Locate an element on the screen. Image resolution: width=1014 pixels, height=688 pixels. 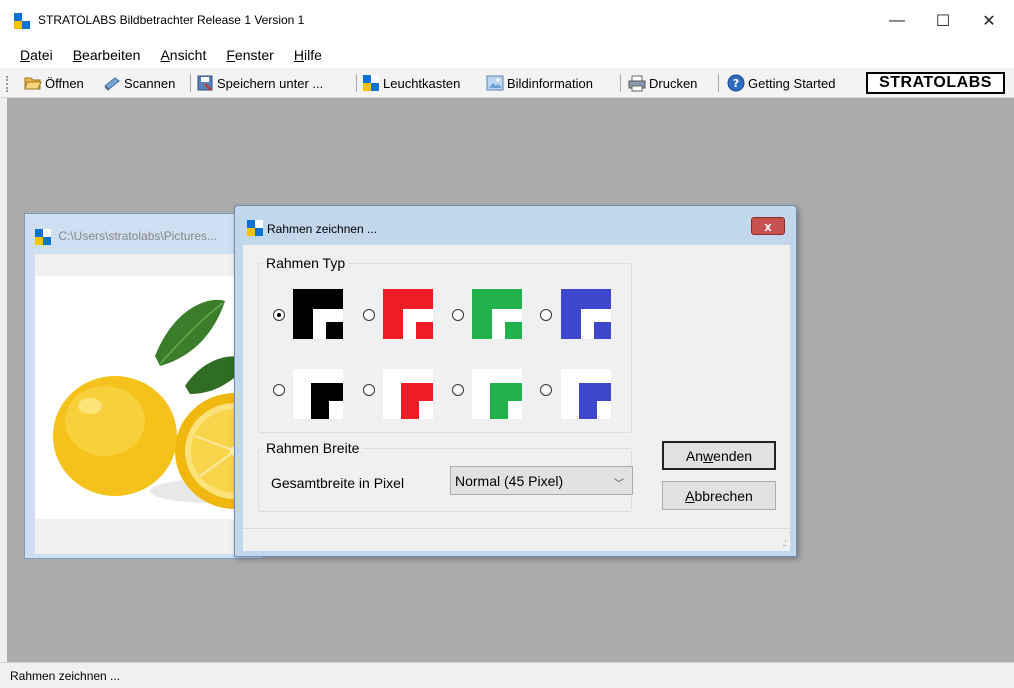
image-info-icon is located at coordinates (495, 83).